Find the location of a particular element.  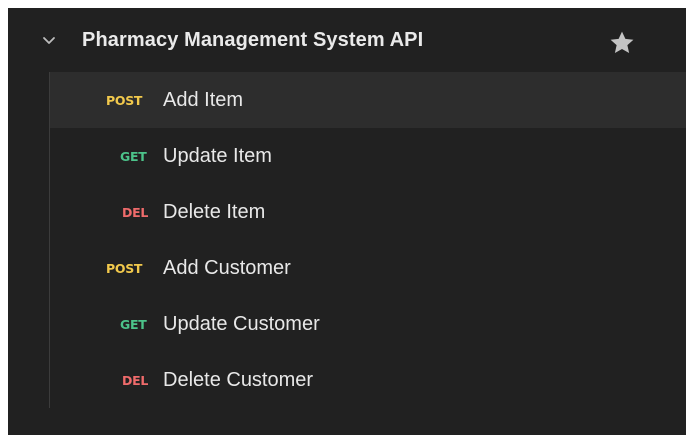

request-name: Add Customer is located at coordinates (227, 268).